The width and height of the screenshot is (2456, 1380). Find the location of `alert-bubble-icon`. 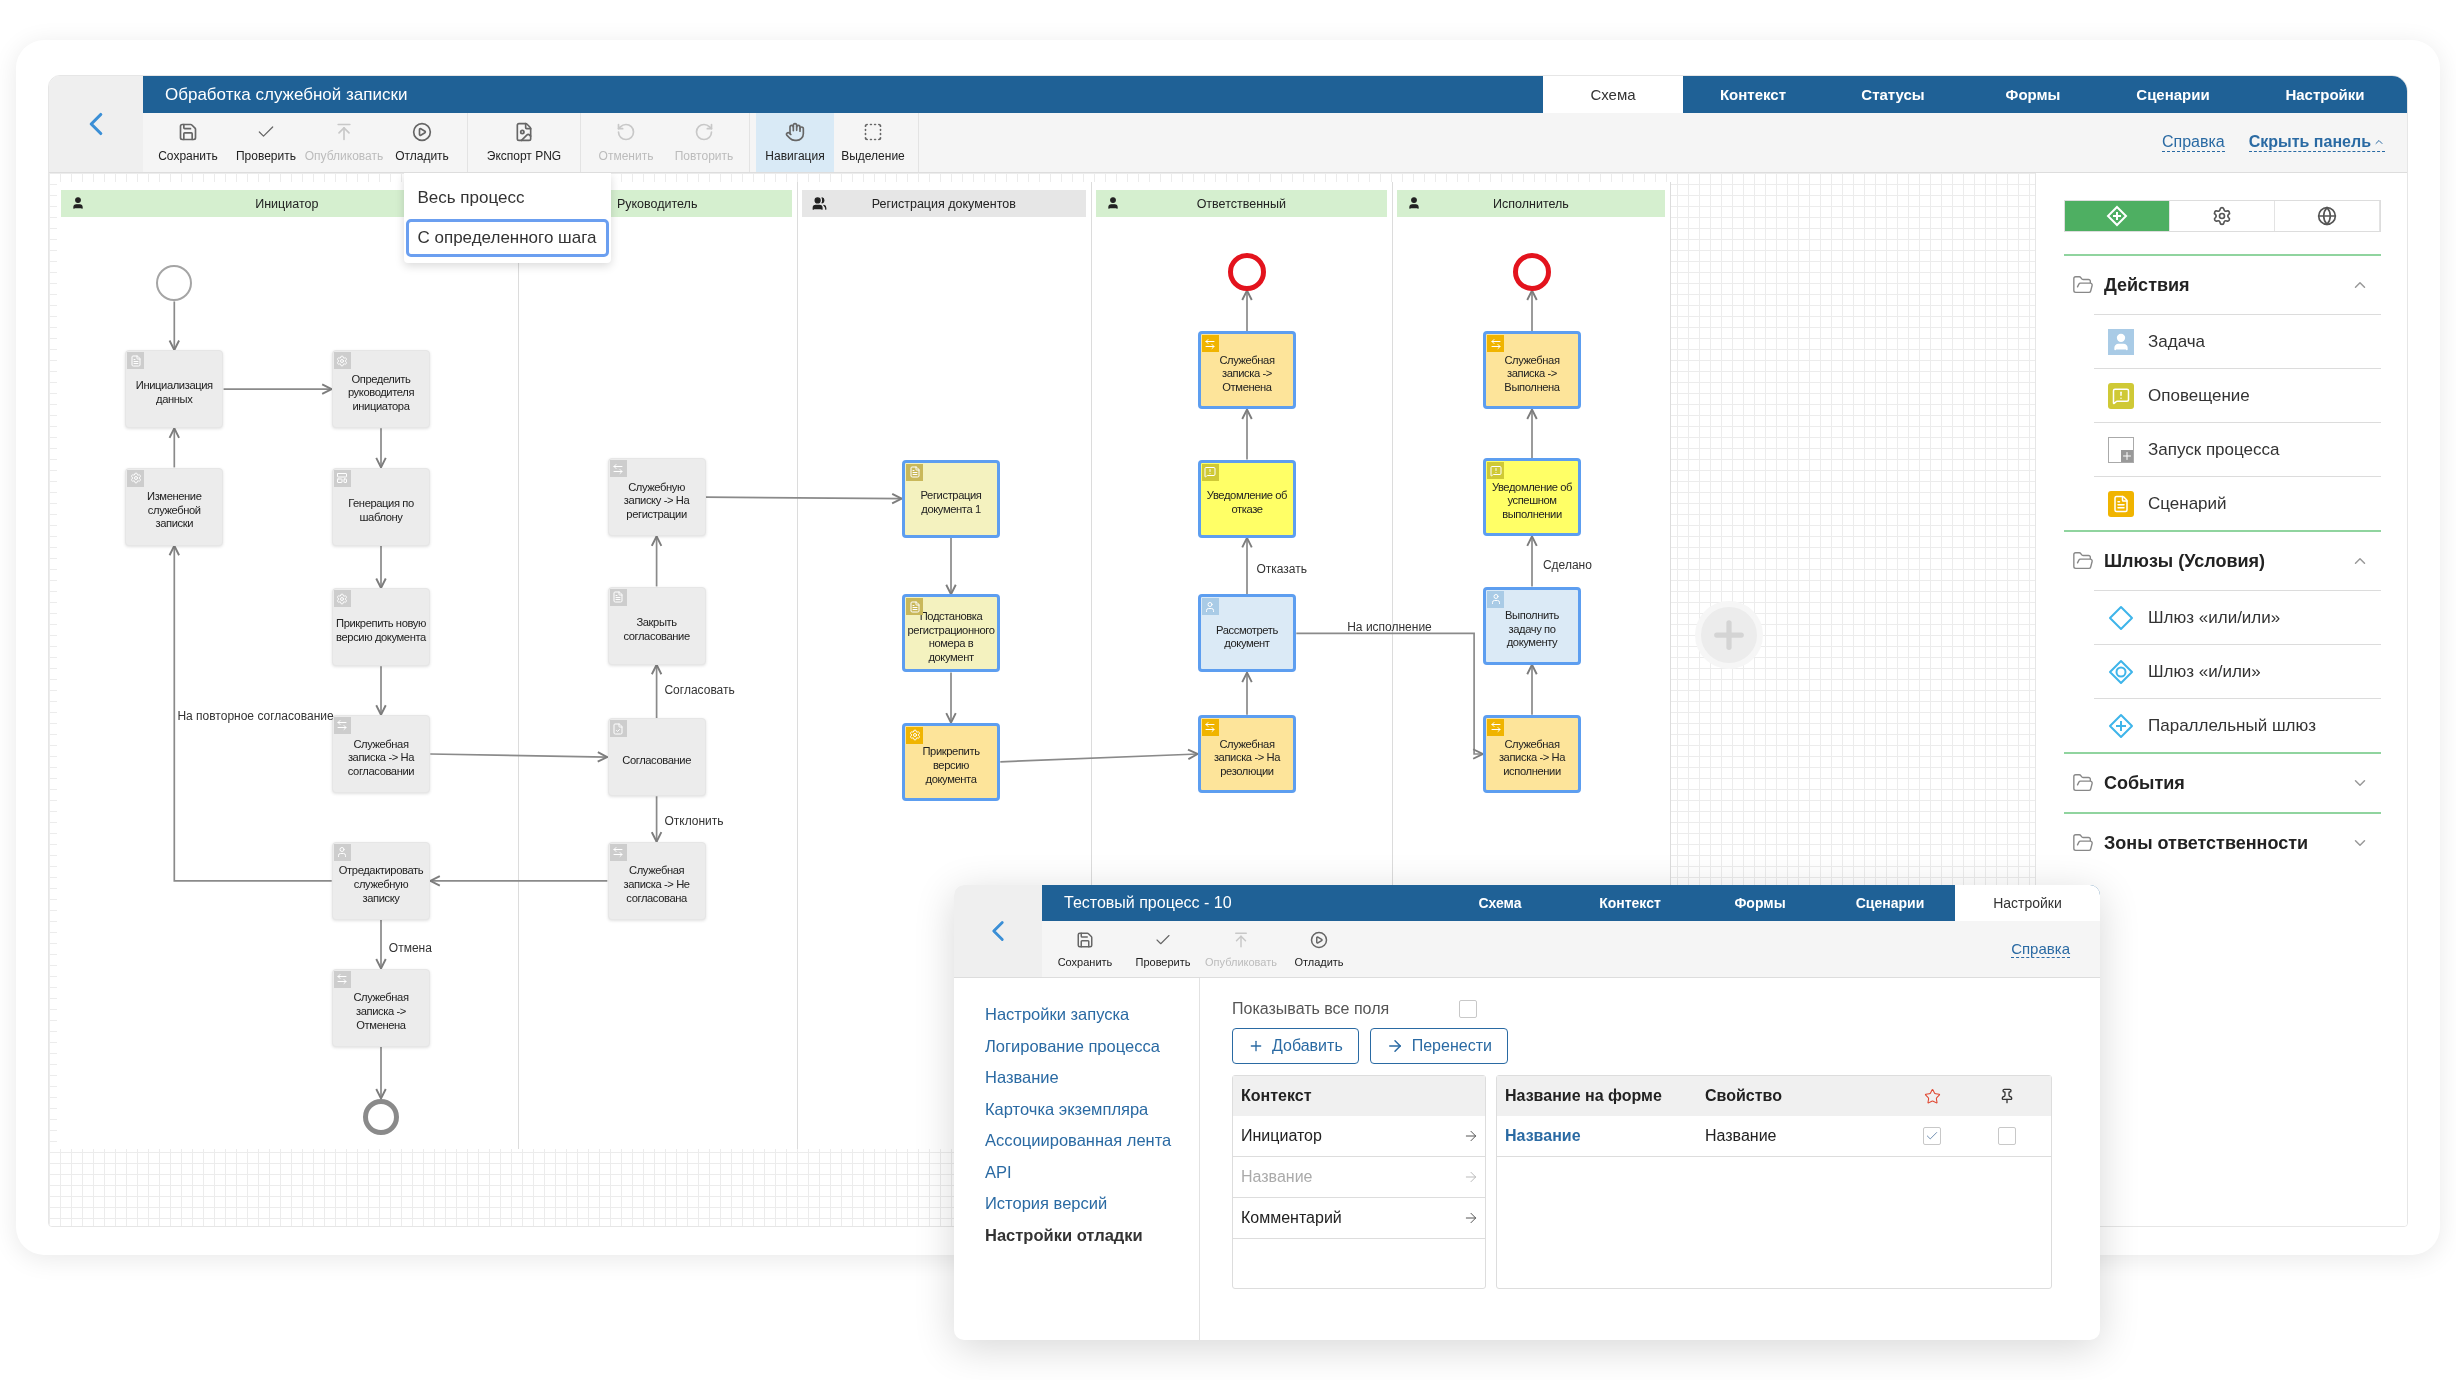

alert-bubble-icon is located at coordinates (1495, 471).